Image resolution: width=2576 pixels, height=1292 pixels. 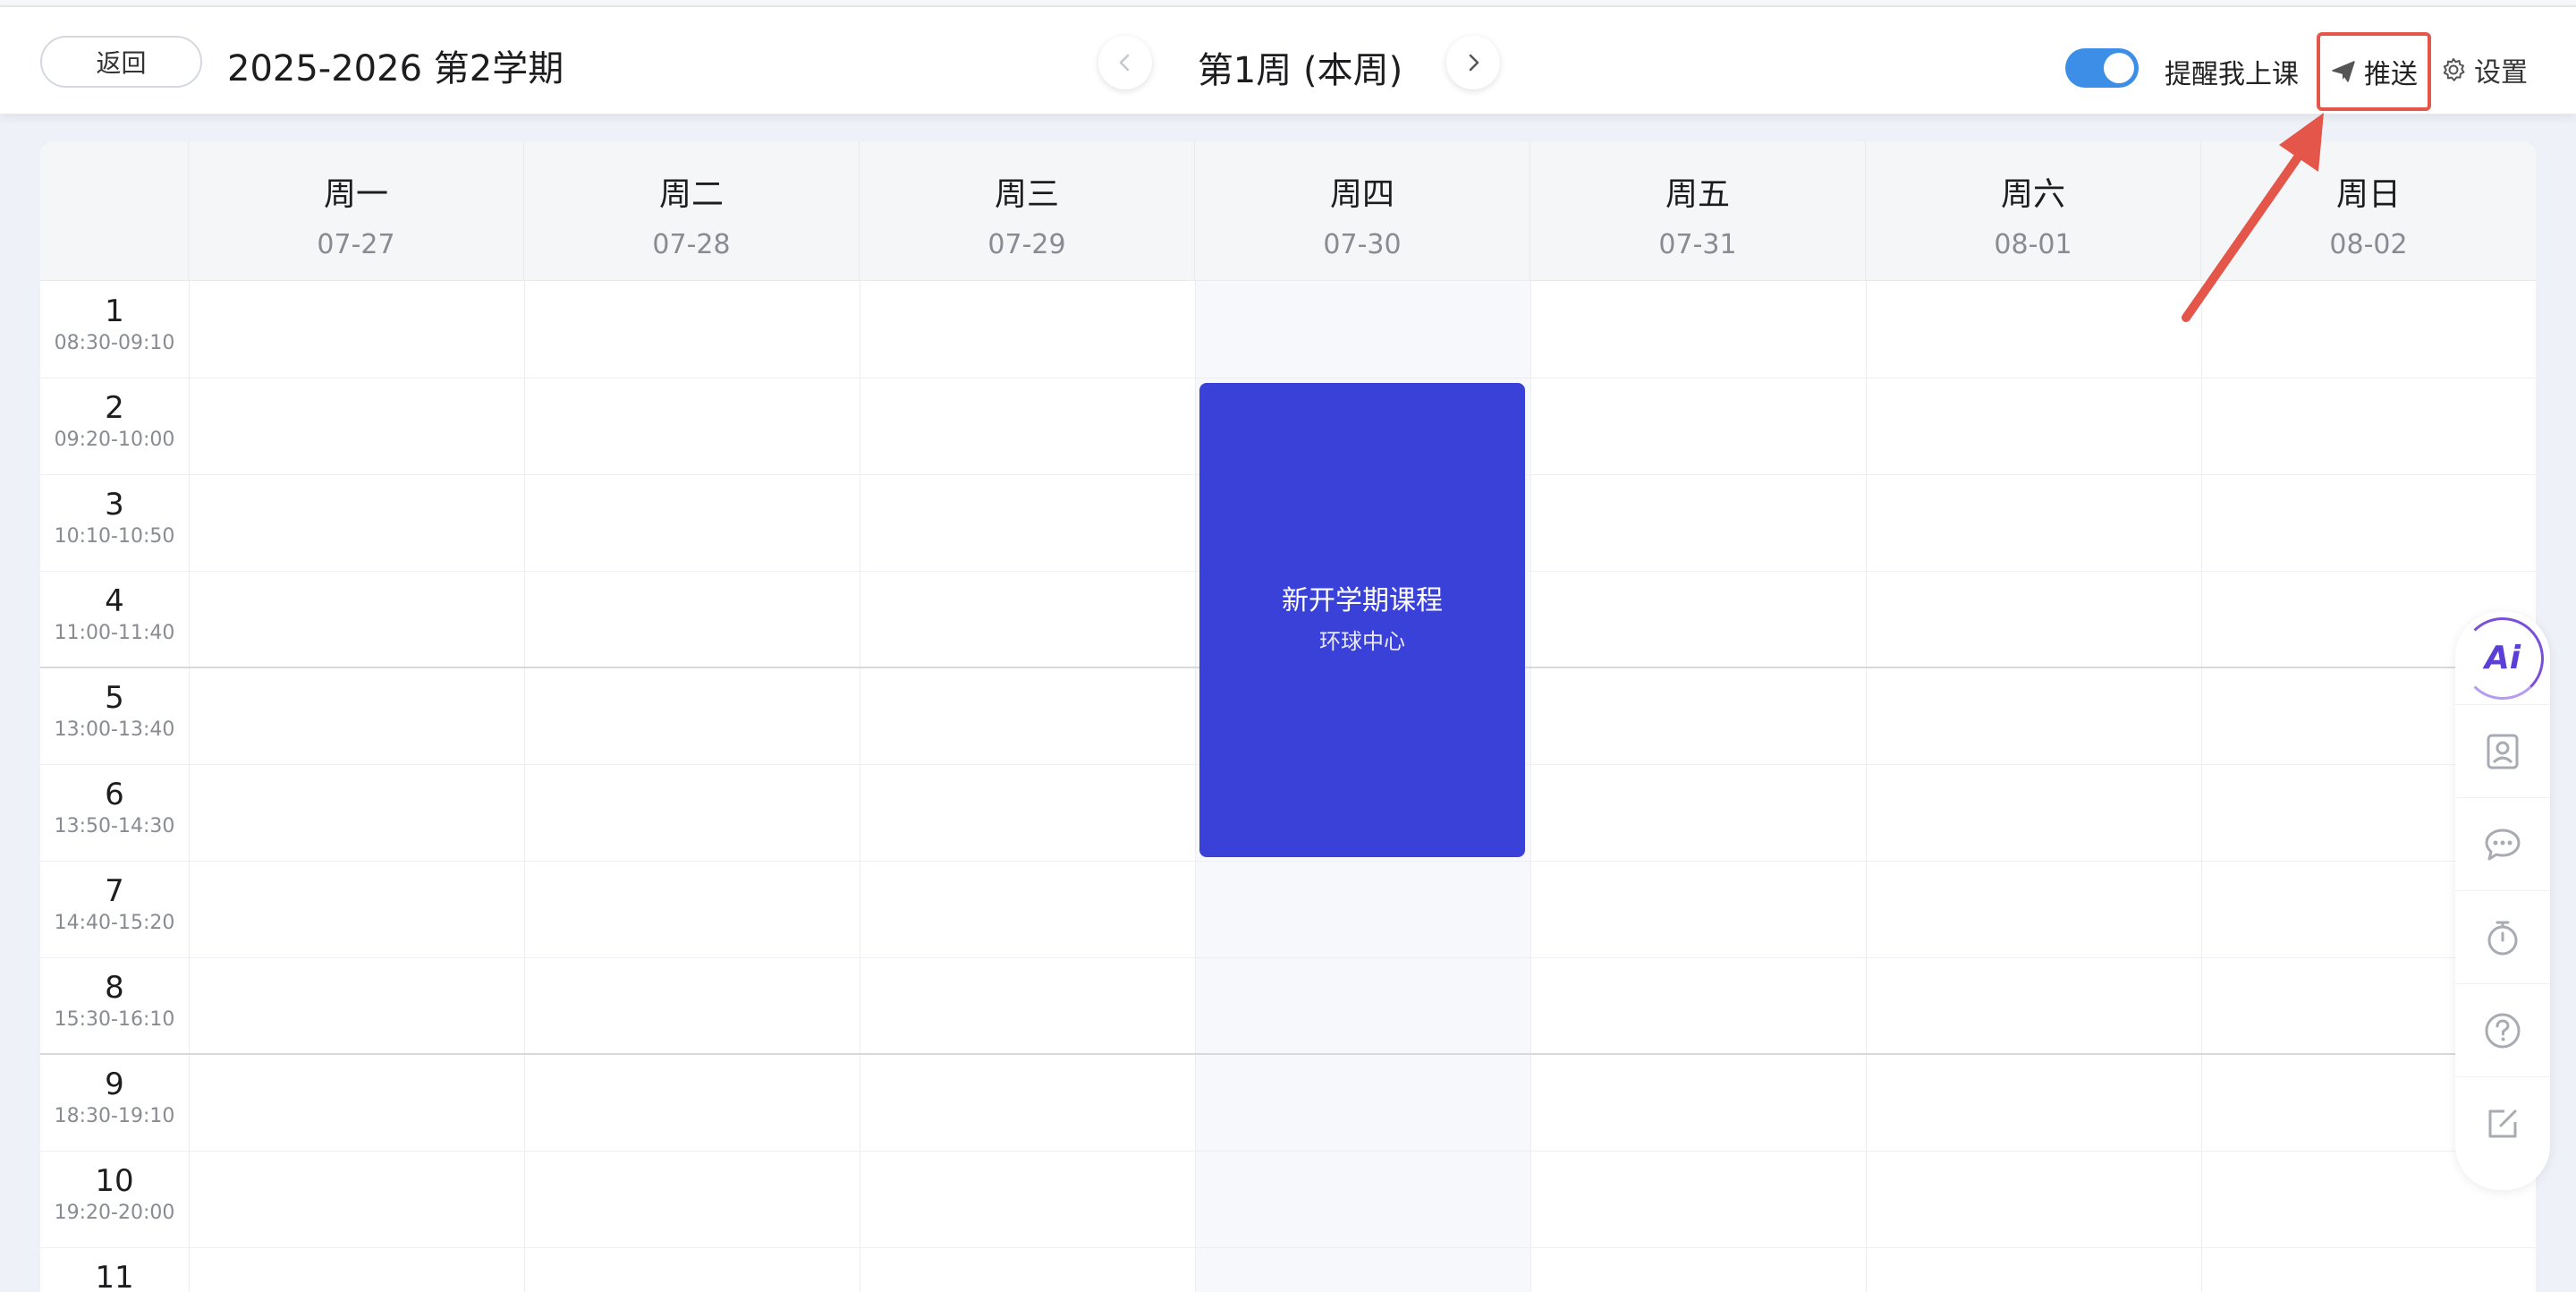 I want to click on contact-button, so click(x=2502, y=751).